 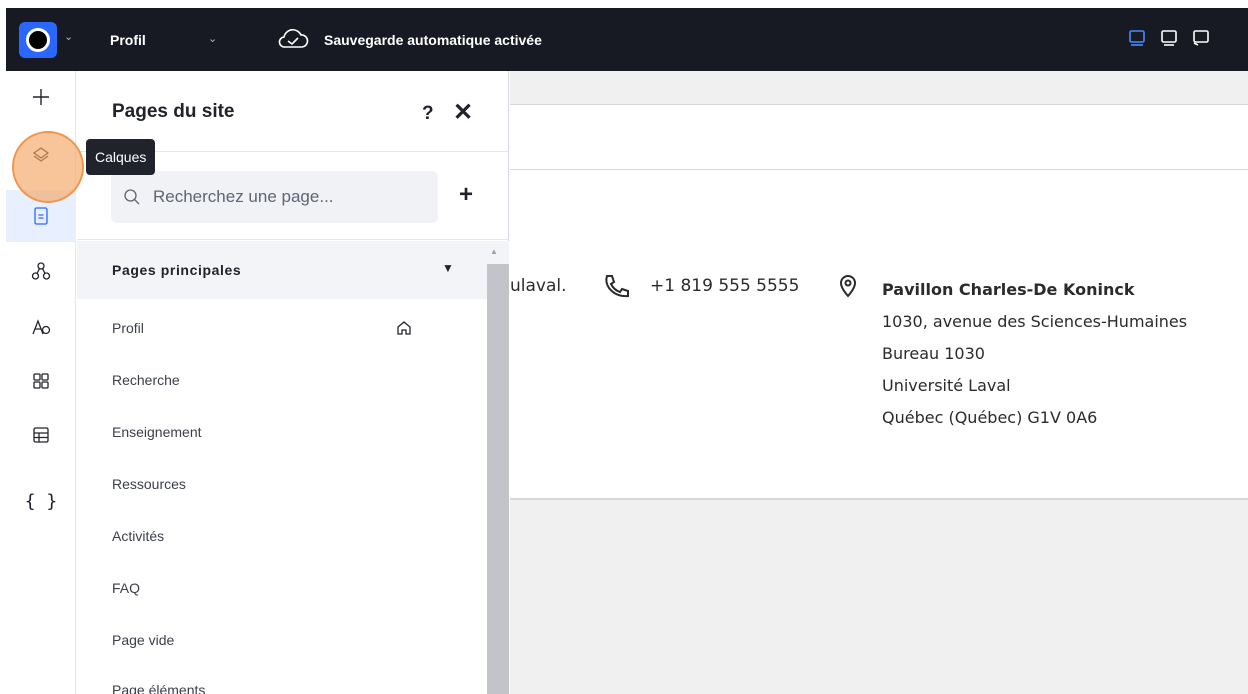 I want to click on chevron-down-icon: ⌄, so click(x=68, y=36).